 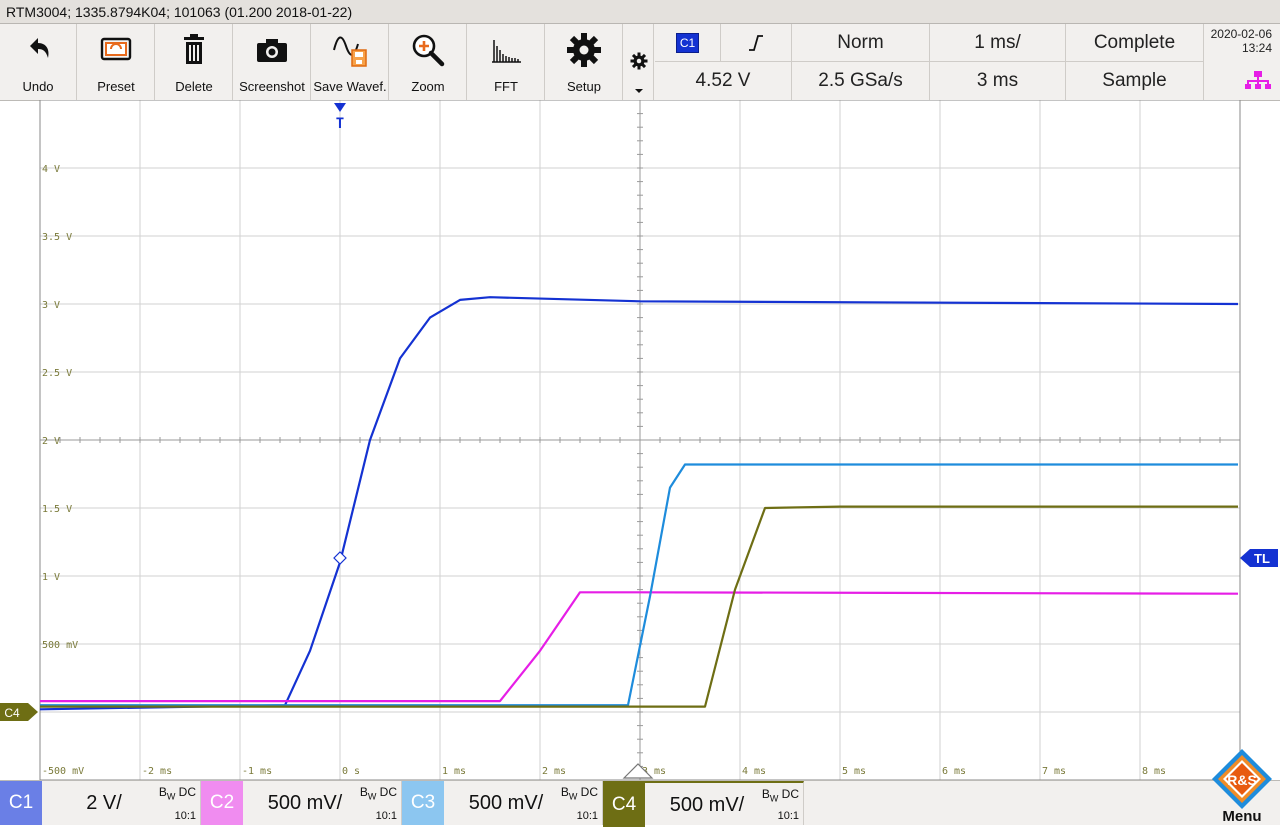 I want to click on setup-label: Setup, so click(x=584, y=86).